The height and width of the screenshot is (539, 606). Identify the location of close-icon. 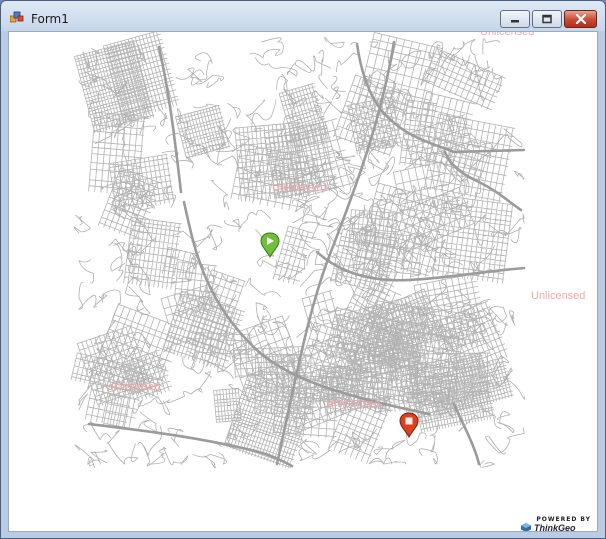
(580, 19).